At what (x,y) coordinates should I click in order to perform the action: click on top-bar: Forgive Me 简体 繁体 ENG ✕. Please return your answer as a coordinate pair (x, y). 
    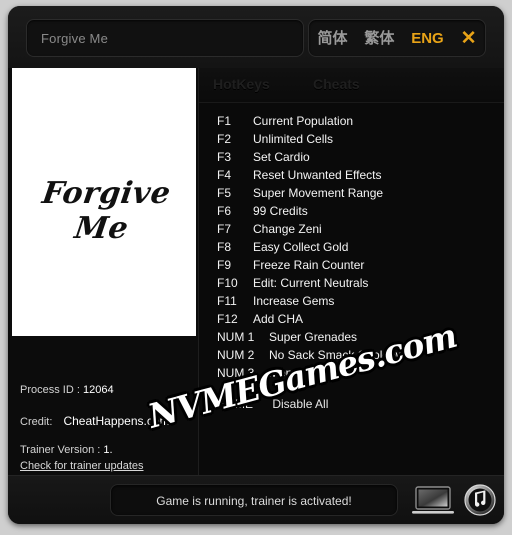
    Looking at the image, I should click on (256, 37).